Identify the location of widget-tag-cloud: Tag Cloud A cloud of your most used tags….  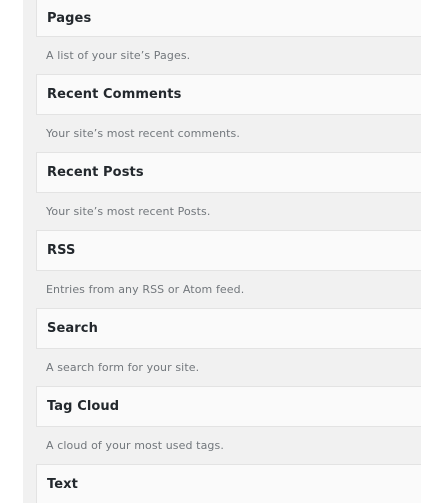
(222, 425).